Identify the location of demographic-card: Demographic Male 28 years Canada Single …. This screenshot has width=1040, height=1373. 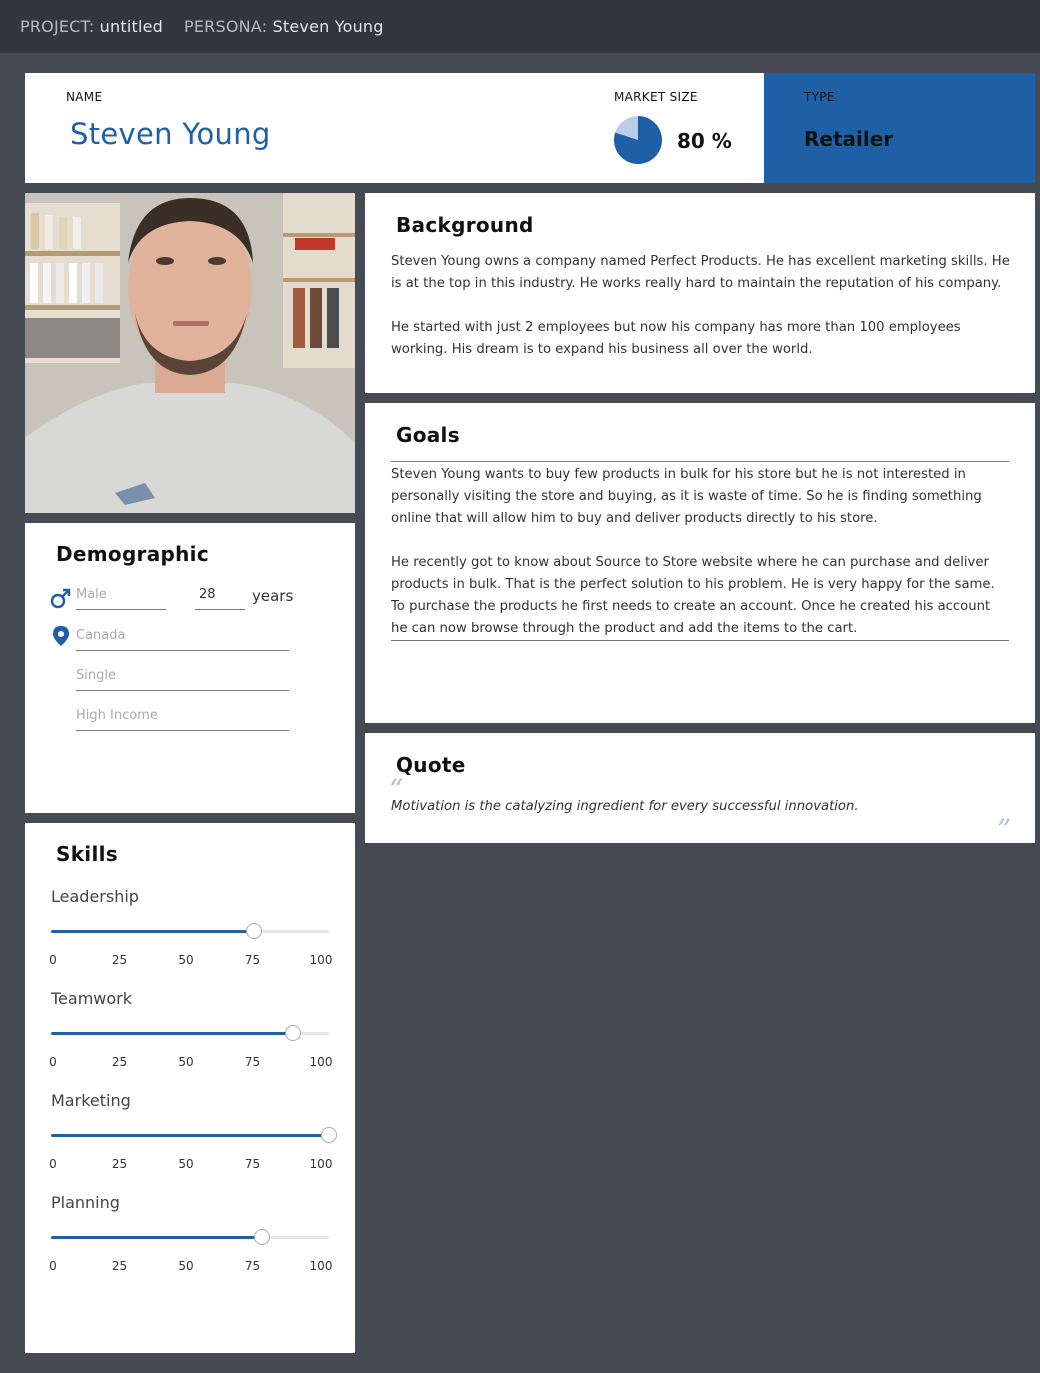
(190, 668).